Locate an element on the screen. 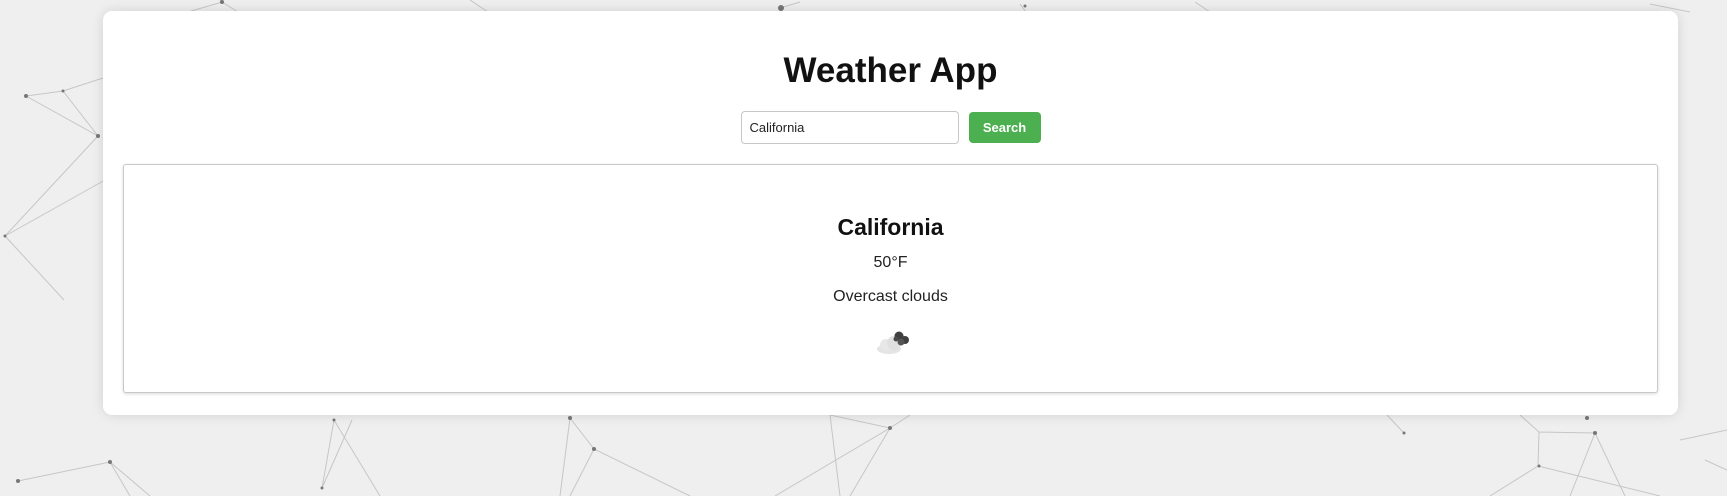 This screenshot has height=496, width=1727. city-name: California is located at coordinates (890, 227).